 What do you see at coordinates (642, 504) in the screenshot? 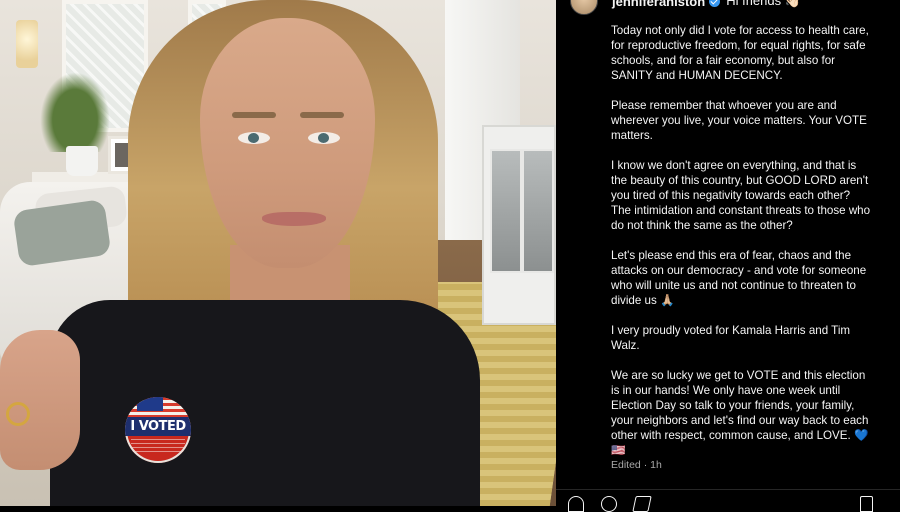
I see `share-icon` at bounding box center [642, 504].